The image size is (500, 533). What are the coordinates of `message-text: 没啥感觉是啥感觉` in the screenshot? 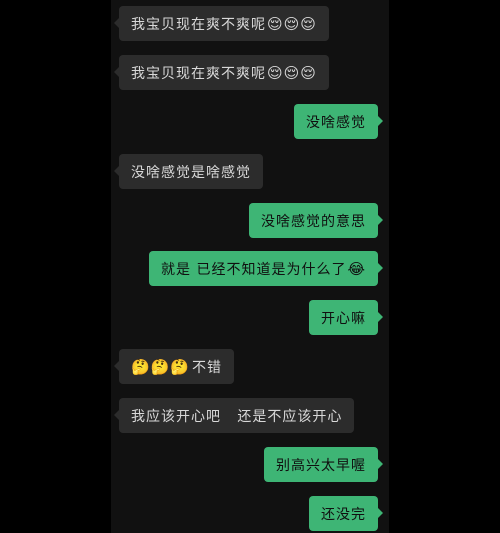 It's located at (191, 172).